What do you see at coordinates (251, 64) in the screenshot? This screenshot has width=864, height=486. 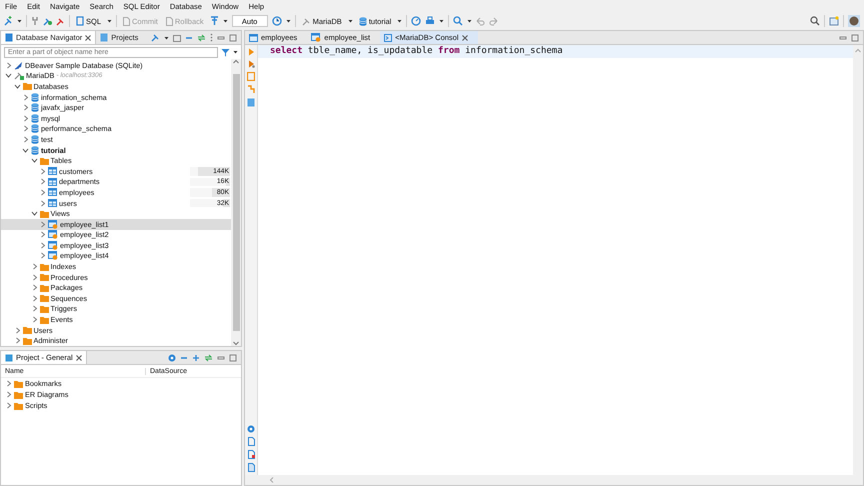 I see `run-script-icon` at bounding box center [251, 64].